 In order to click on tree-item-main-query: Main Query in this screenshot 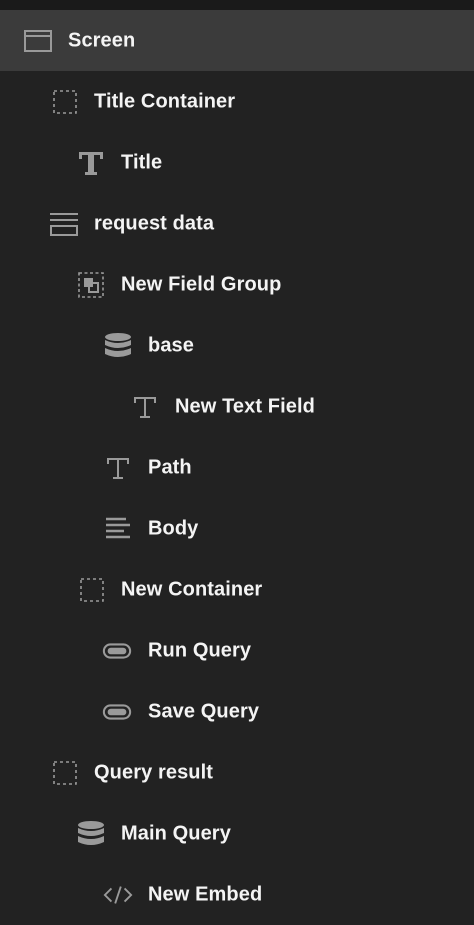, I will do `click(237, 833)`.